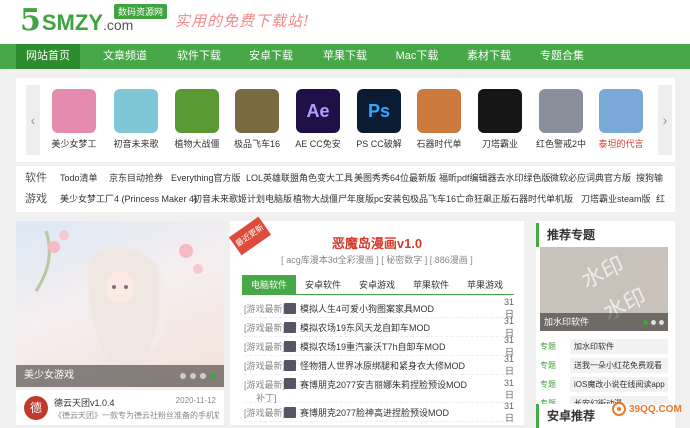 Image resolution: width=690 pixels, height=428 pixels. I want to click on logo-badge: 数码资源网, so click(141, 11).